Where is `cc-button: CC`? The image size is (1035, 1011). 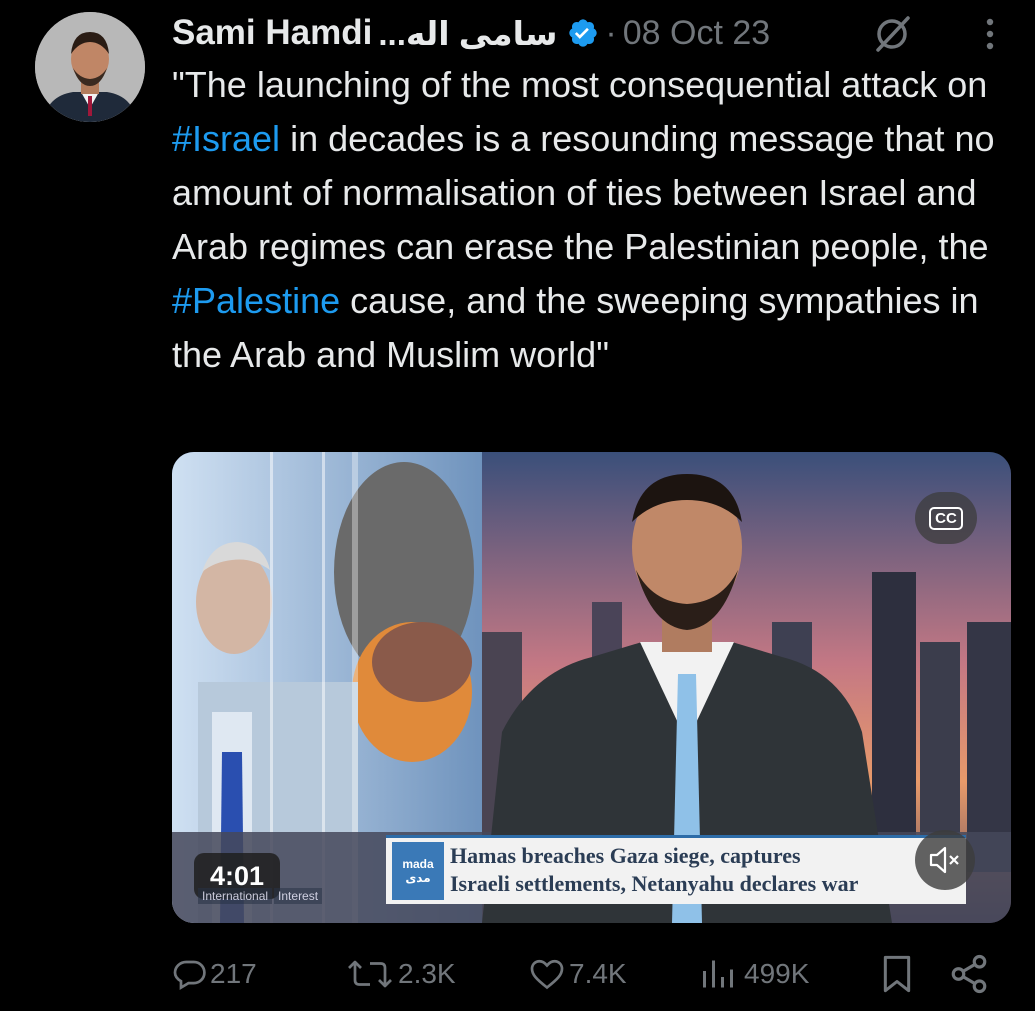
cc-button: CC is located at coordinates (946, 518).